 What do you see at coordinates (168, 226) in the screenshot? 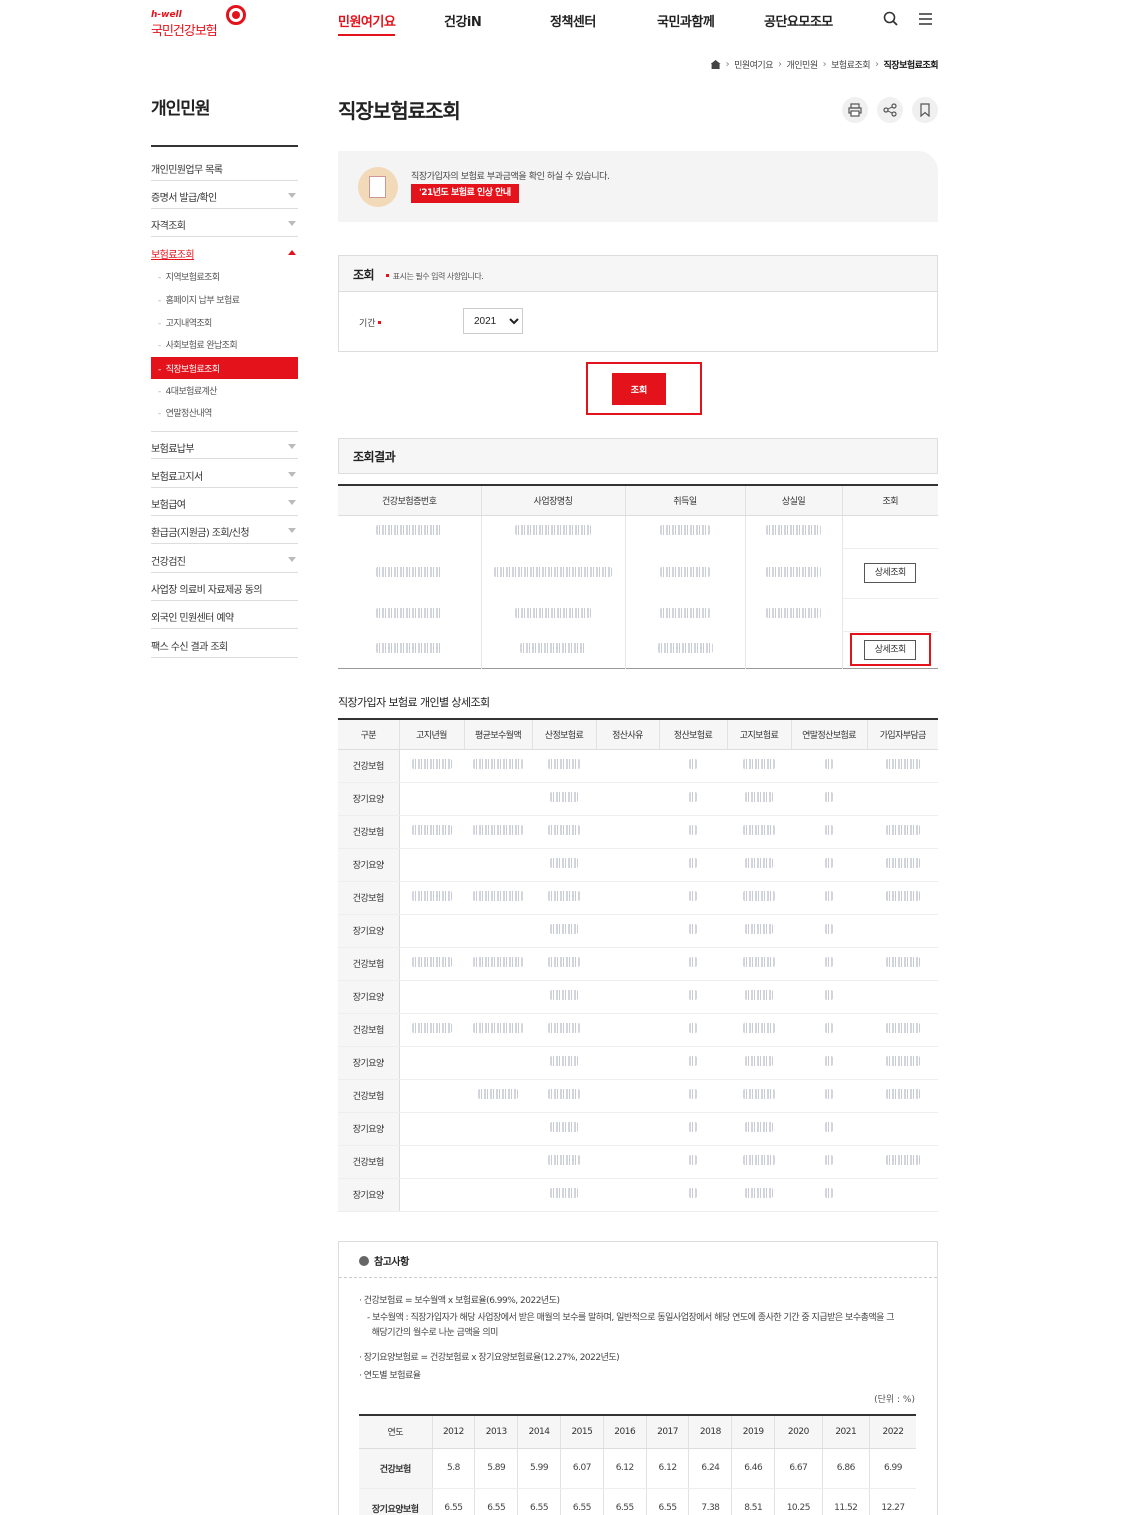
I see `lnb-item-label: 자격조회` at bounding box center [168, 226].